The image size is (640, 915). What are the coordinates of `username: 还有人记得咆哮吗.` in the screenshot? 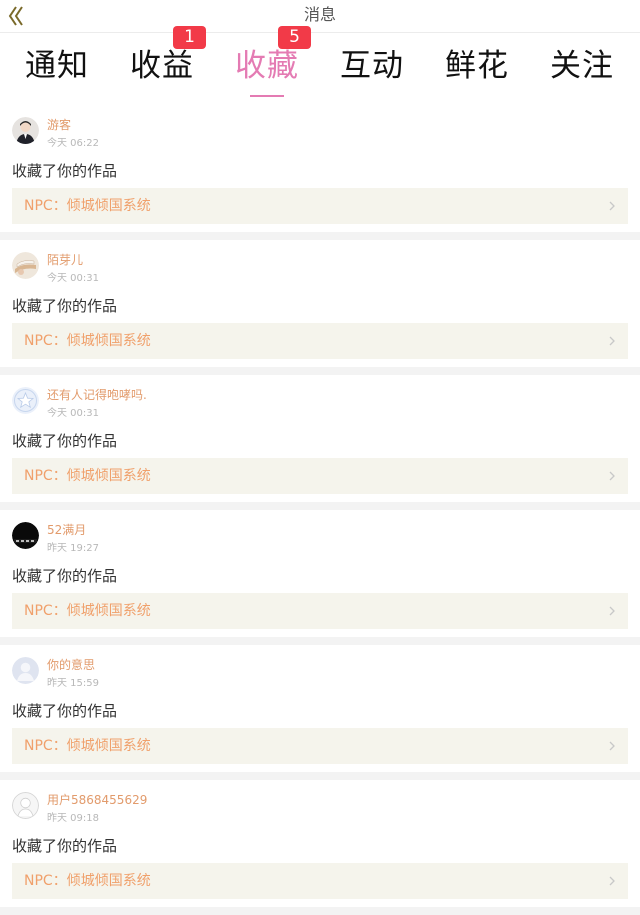 It's located at (97, 395).